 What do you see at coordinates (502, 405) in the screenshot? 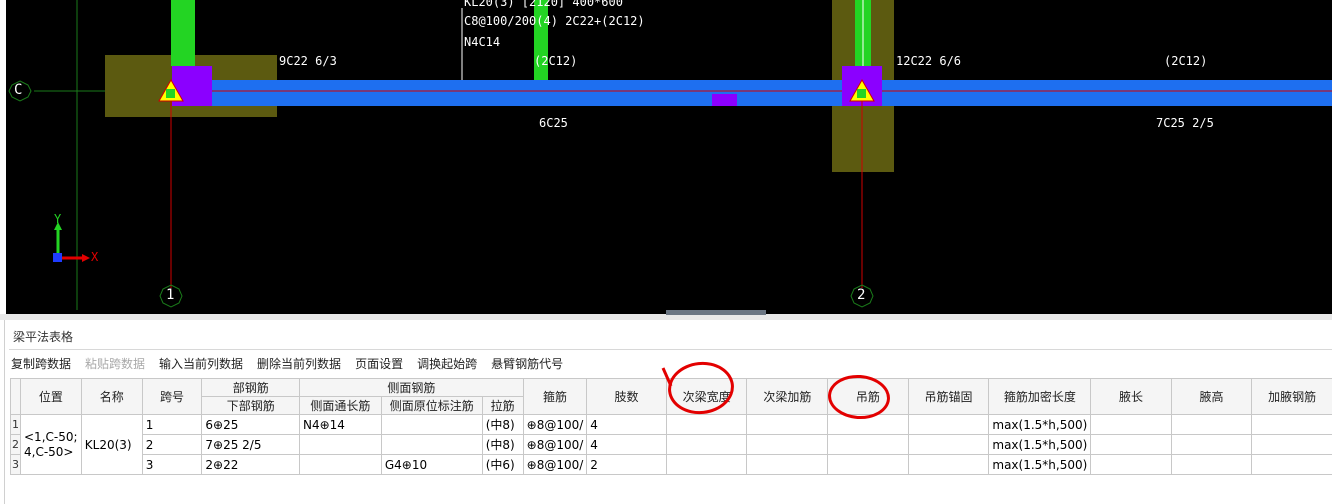
I see `col-header-tie: 拉筋` at bounding box center [502, 405].